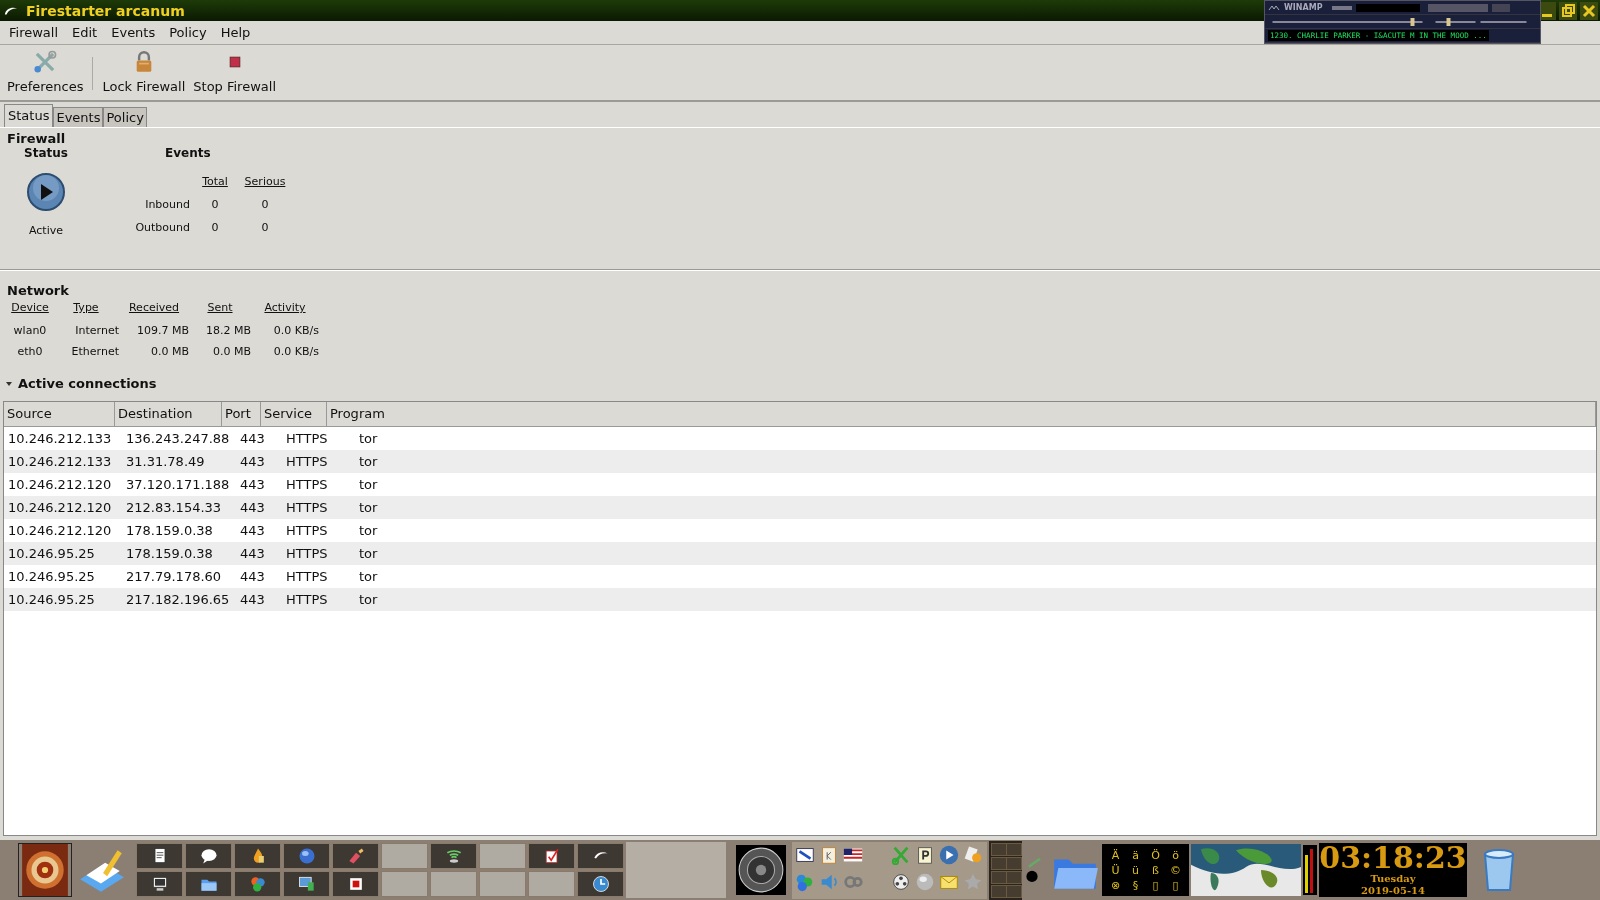  I want to click on toolbar-button: Preferences, so click(45, 72).